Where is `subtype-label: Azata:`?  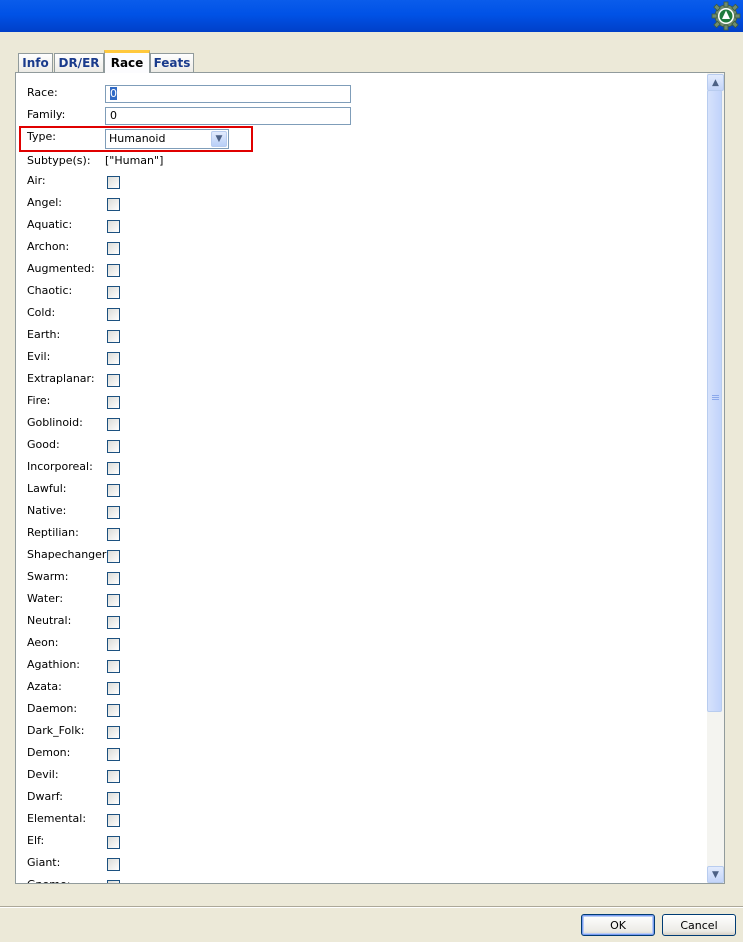
subtype-label: Azata: is located at coordinates (44, 686).